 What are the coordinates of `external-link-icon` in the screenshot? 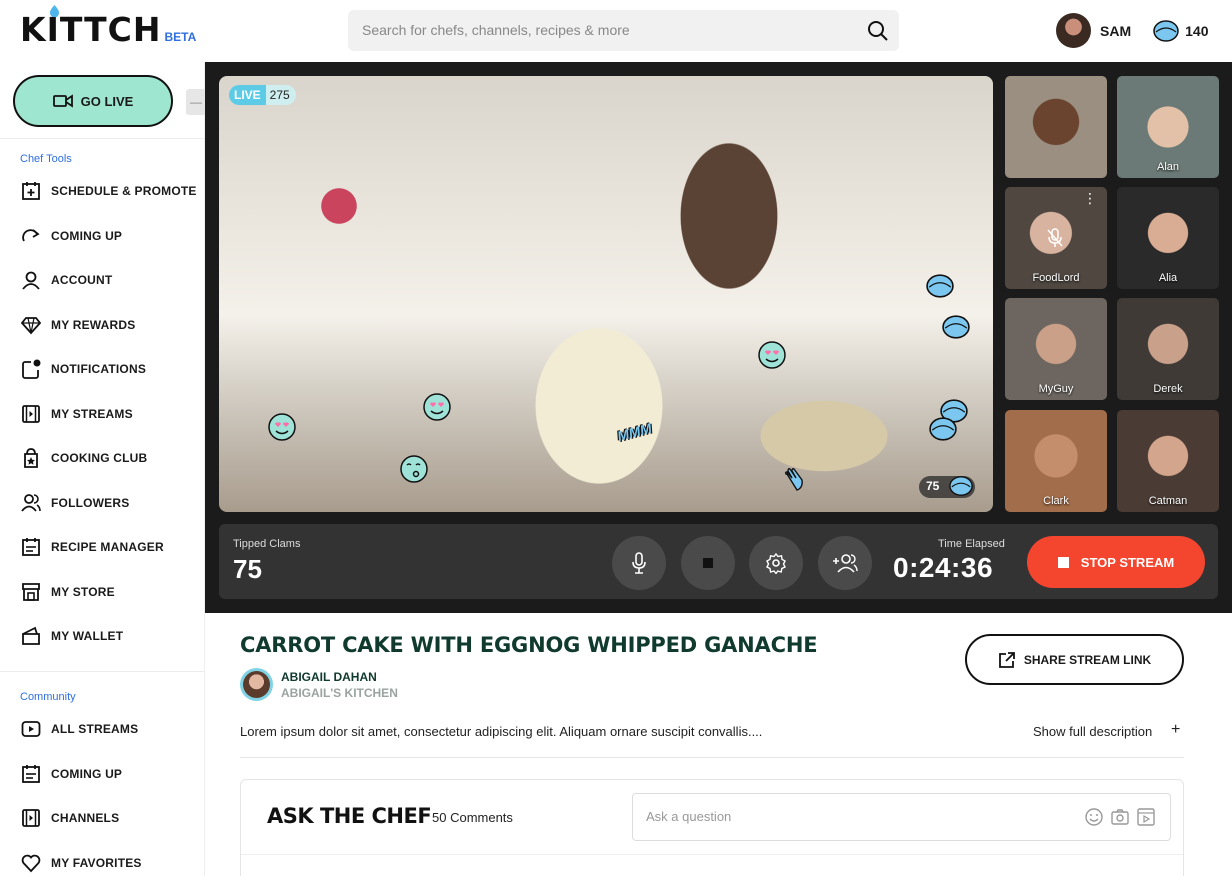 It's located at (1006, 659).